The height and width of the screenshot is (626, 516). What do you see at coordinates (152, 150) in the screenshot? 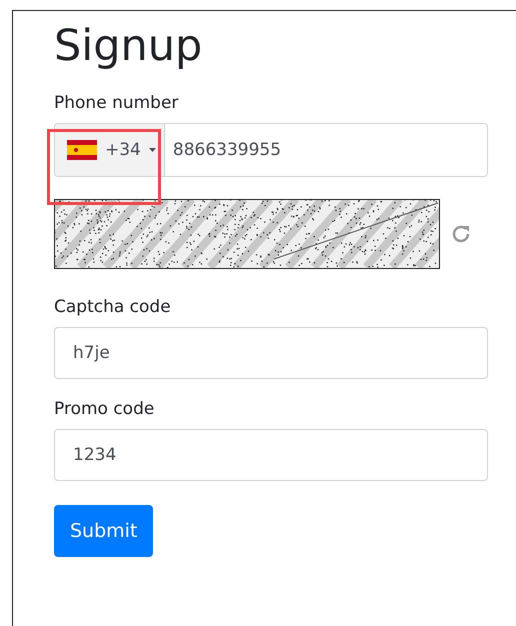
I see `caret-icon` at bounding box center [152, 150].